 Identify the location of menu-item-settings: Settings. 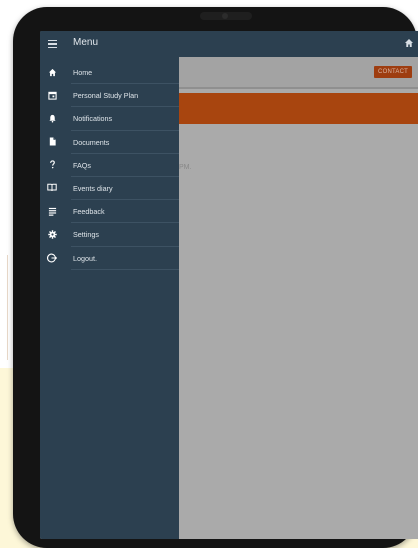
(109, 235).